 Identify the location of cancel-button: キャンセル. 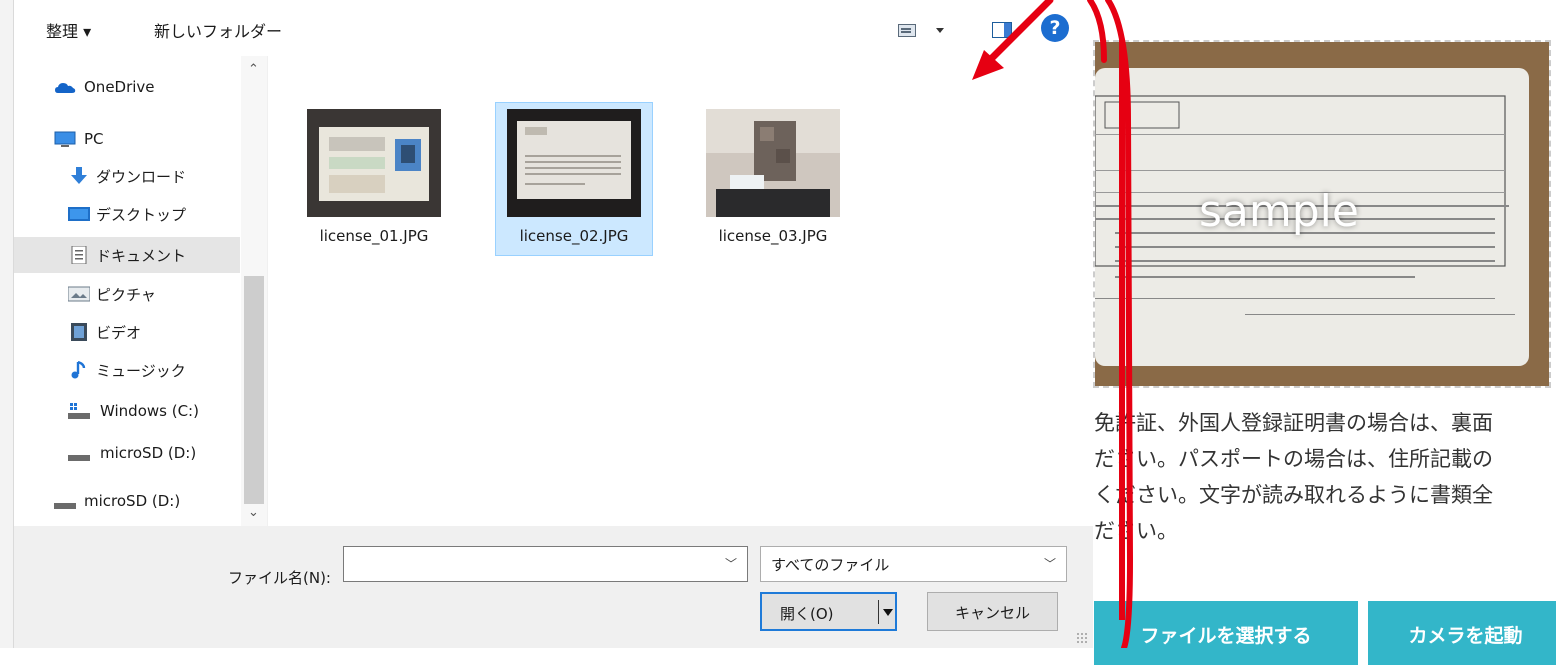
(992, 611).